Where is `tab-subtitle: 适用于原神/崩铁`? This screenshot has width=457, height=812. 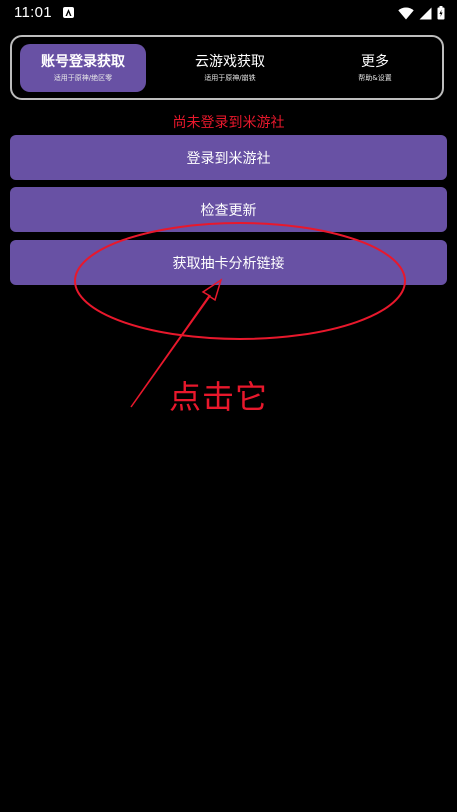
tab-subtitle: 适用于原神/崩铁 is located at coordinates (230, 77).